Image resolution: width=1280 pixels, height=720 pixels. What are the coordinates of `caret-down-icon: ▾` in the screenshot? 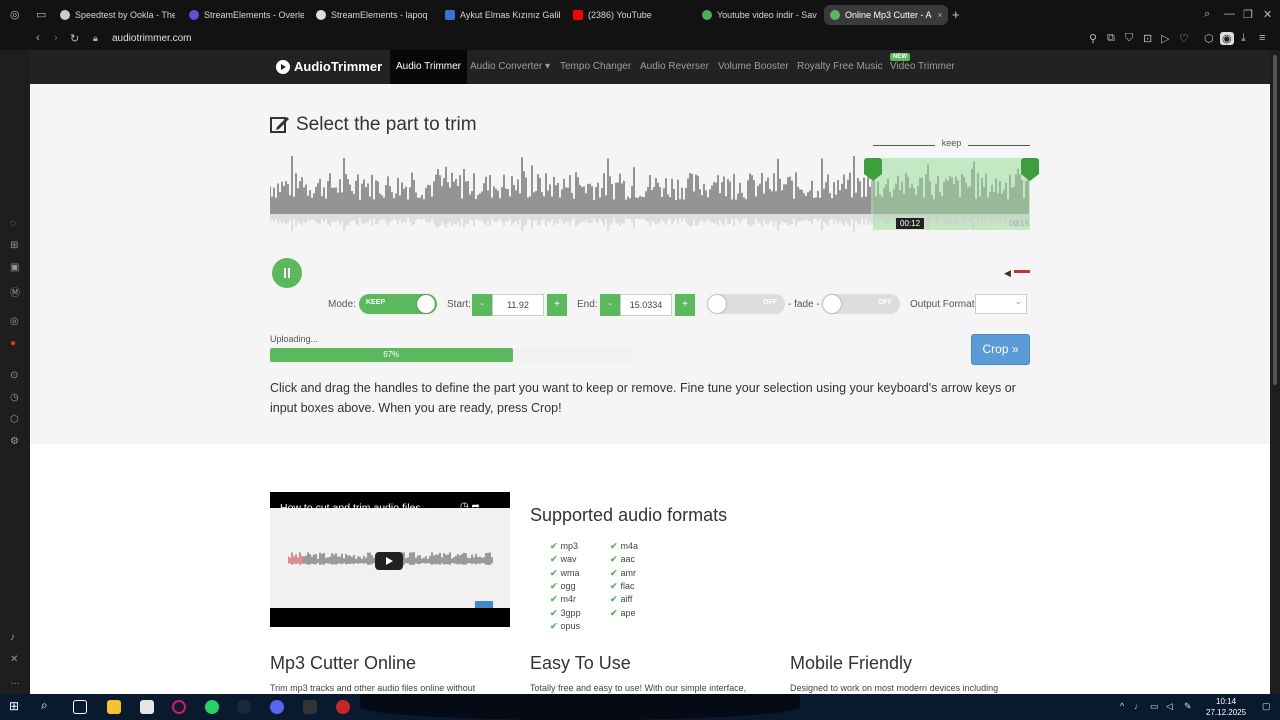 It's located at (548, 66).